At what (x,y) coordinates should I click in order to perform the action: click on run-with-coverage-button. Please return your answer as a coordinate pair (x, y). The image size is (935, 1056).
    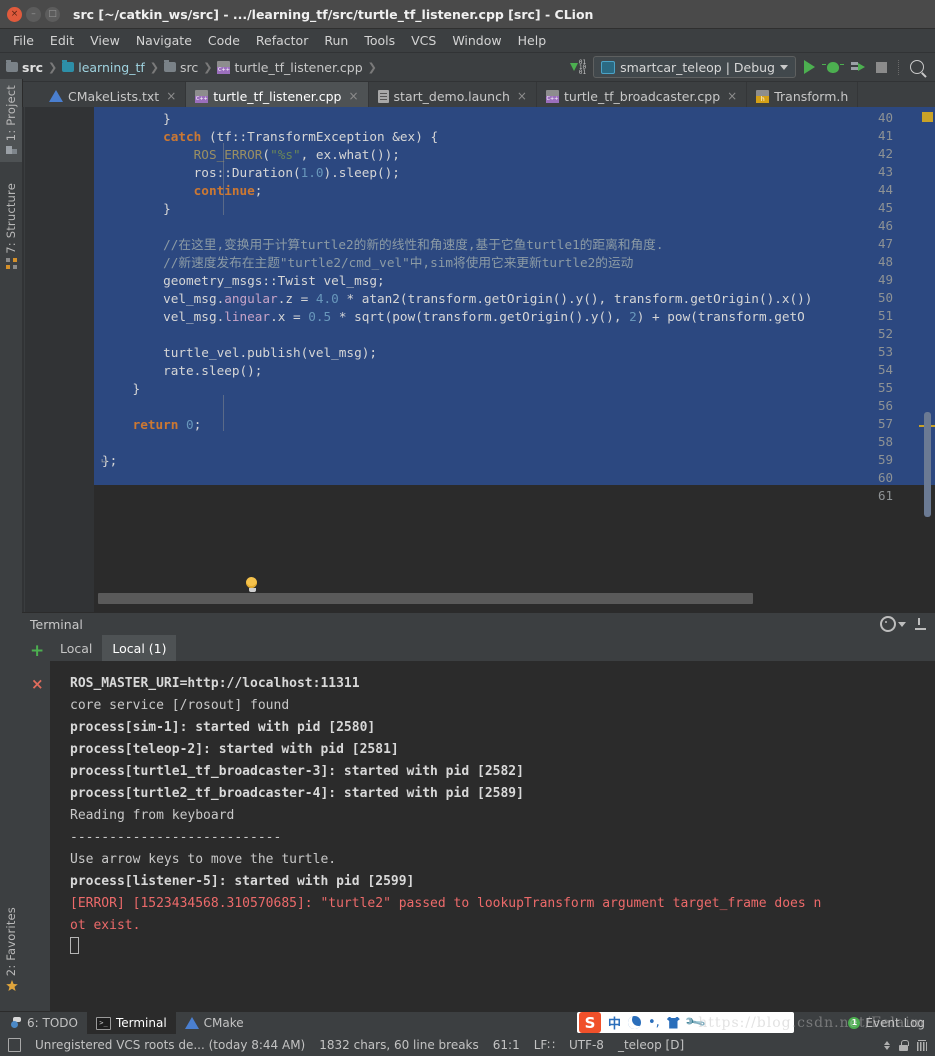
    Looking at the image, I should click on (857, 67).